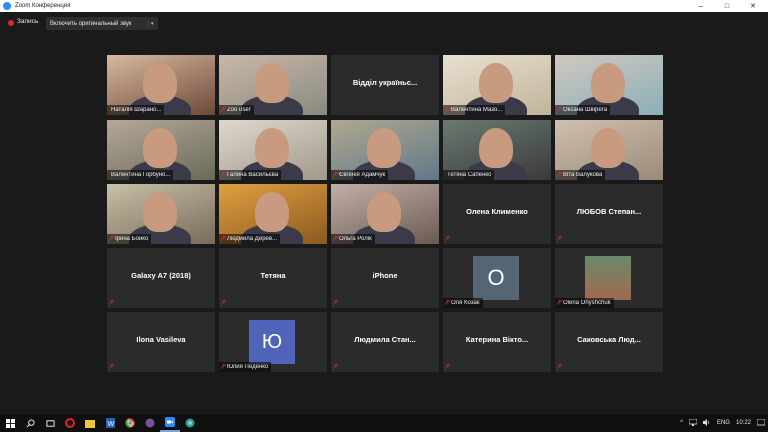 This screenshot has height=432, width=768. Describe the element at coordinates (384, 423) in the screenshot. I see `taskbar: W` at that location.